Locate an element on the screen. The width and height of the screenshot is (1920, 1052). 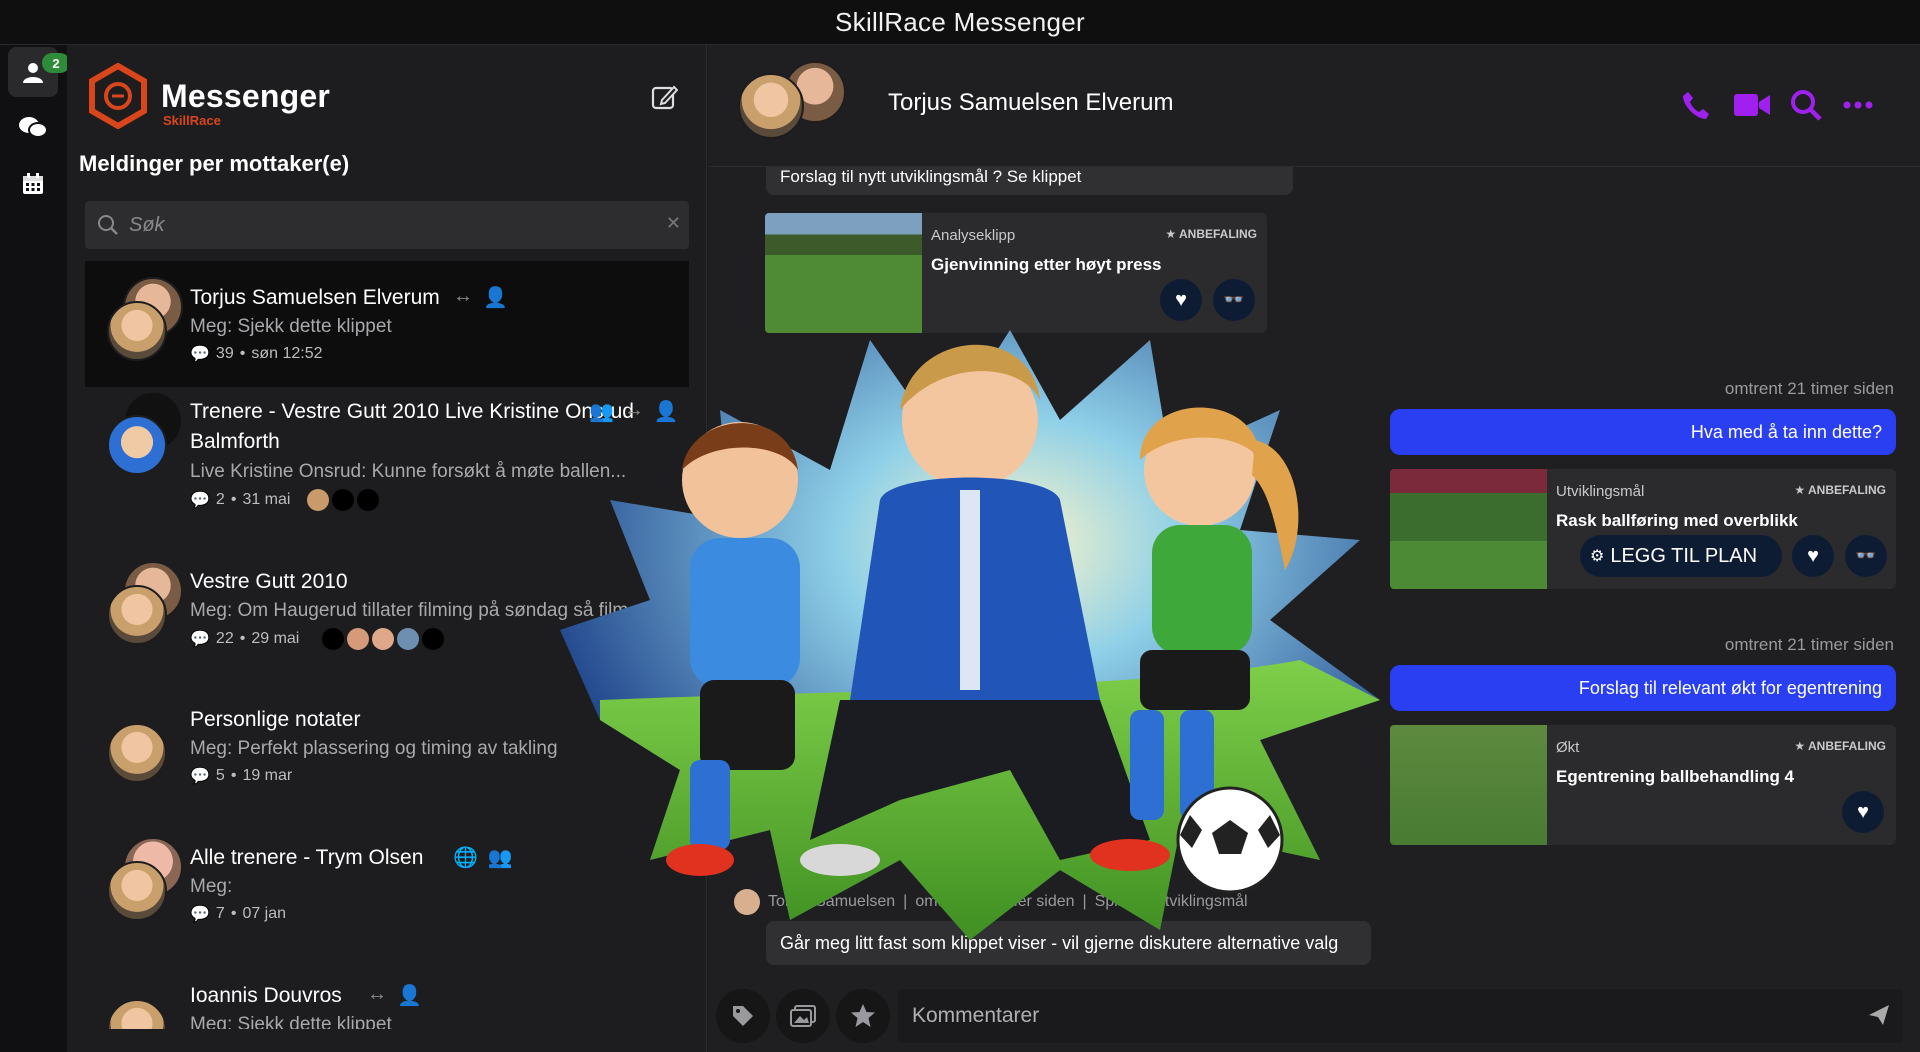
outgoing-message: Hva med å ta inn dette? is located at coordinates (1643, 432).